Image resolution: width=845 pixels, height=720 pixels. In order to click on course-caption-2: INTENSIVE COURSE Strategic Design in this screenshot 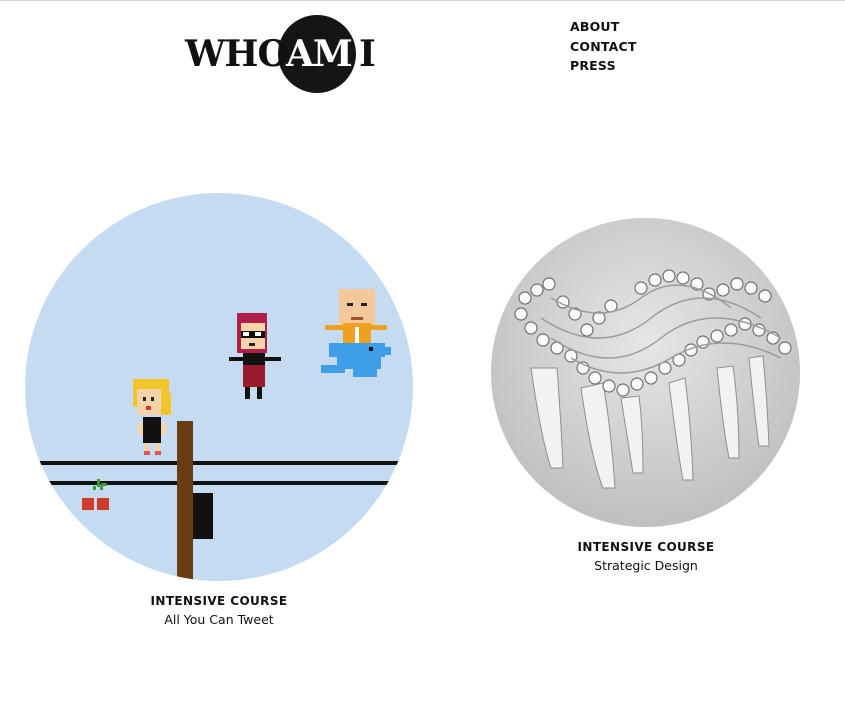, I will do `click(646, 556)`.